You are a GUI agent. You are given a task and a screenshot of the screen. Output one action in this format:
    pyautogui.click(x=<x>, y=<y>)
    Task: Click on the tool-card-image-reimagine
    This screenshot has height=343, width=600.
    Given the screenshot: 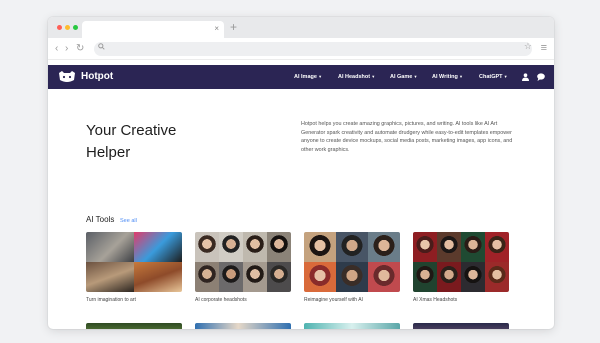 What is the action you would take?
    pyautogui.click(x=352, y=262)
    